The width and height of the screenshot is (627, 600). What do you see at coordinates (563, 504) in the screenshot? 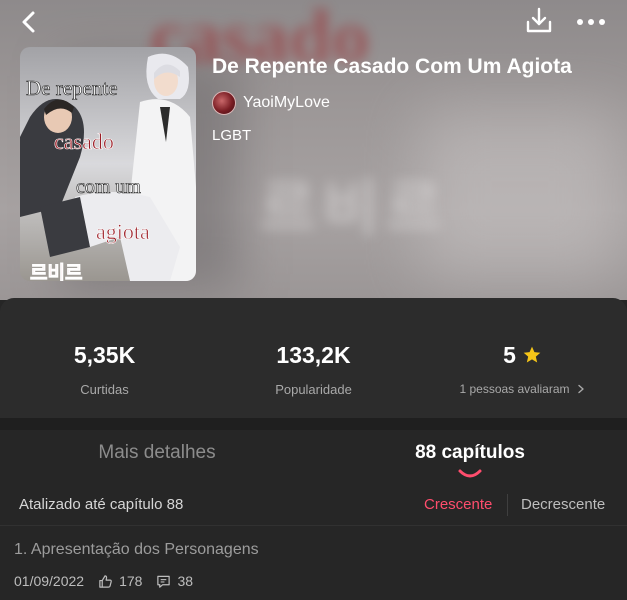
I see `sort-descending-button: Decrescente` at bounding box center [563, 504].